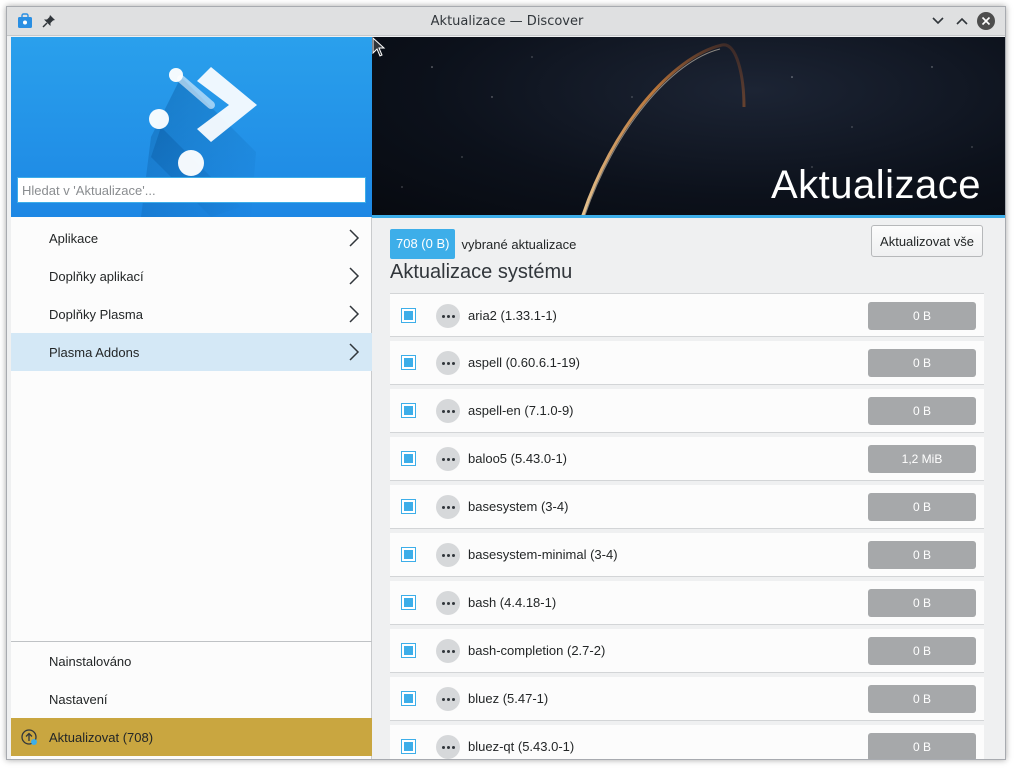 The width and height of the screenshot is (1018, 773). Describe the element at coordinates (687, 363) in the screenshot. I see `update-row: aspell (0.60.6.1-19) 0 B` at that location.